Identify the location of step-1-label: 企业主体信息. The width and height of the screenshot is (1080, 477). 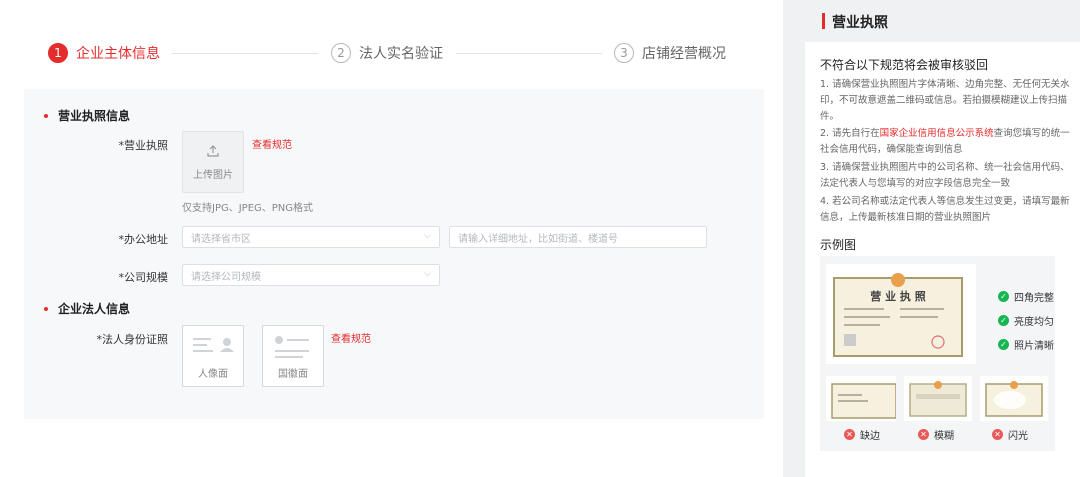
(118, 54).